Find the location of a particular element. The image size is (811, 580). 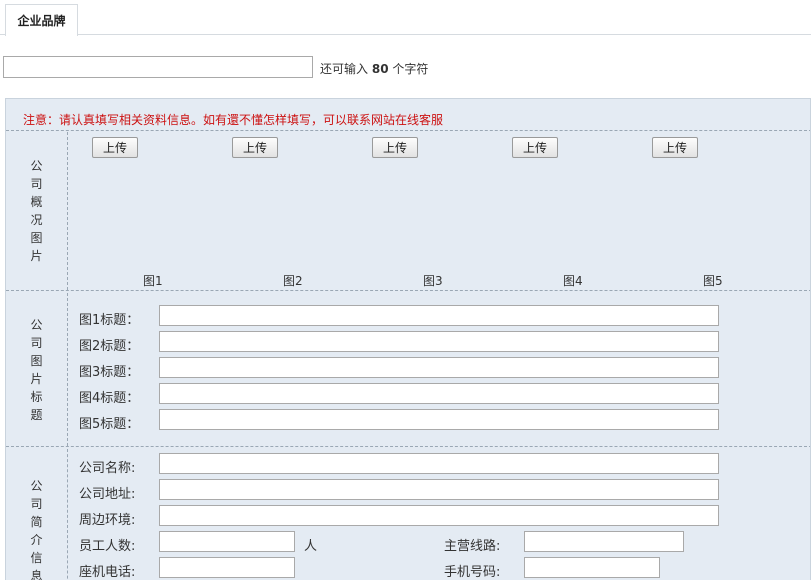

upload-button-2: 上传 is located at coordinates (255, 147).